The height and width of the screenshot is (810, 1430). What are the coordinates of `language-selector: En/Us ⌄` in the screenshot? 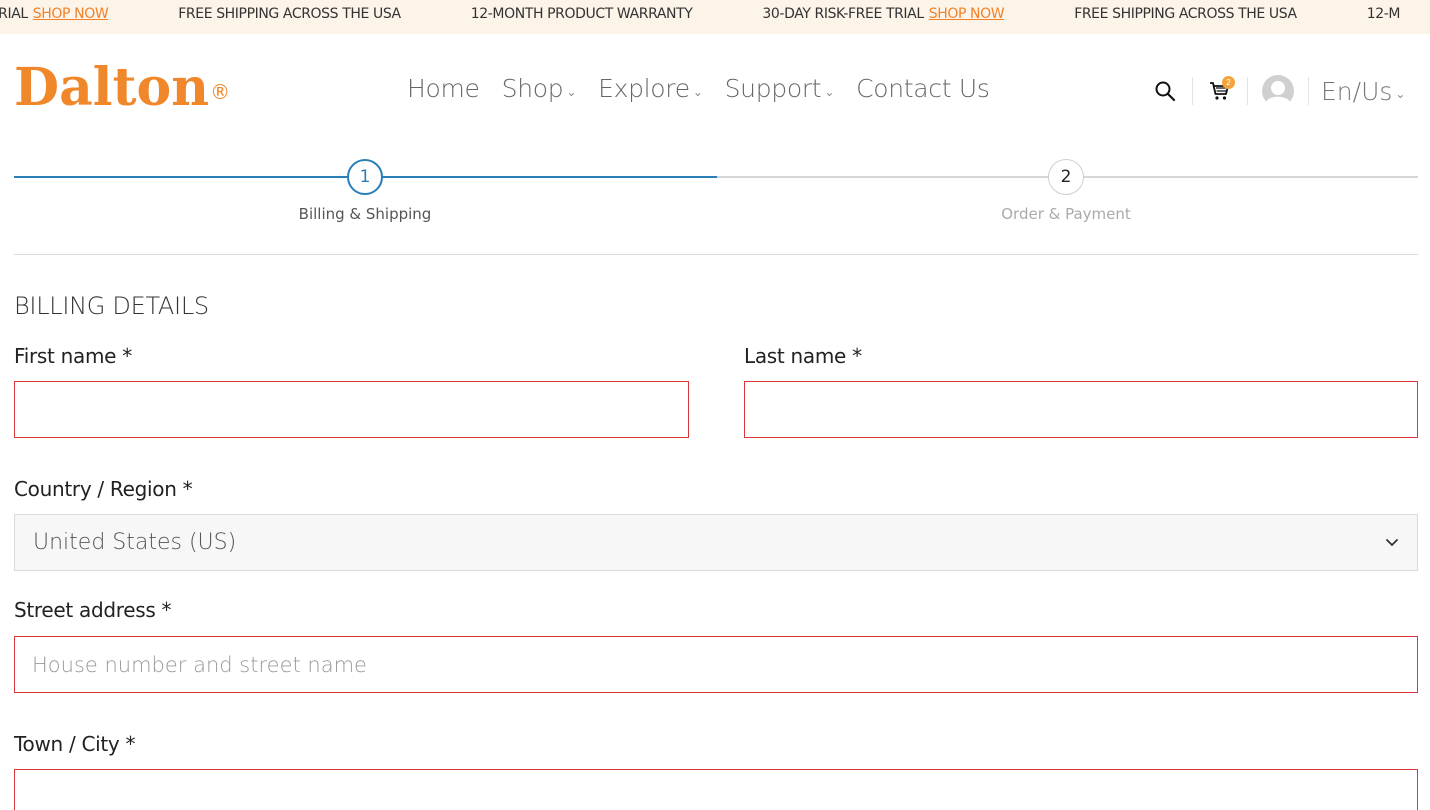 It's located at (1363, 91).